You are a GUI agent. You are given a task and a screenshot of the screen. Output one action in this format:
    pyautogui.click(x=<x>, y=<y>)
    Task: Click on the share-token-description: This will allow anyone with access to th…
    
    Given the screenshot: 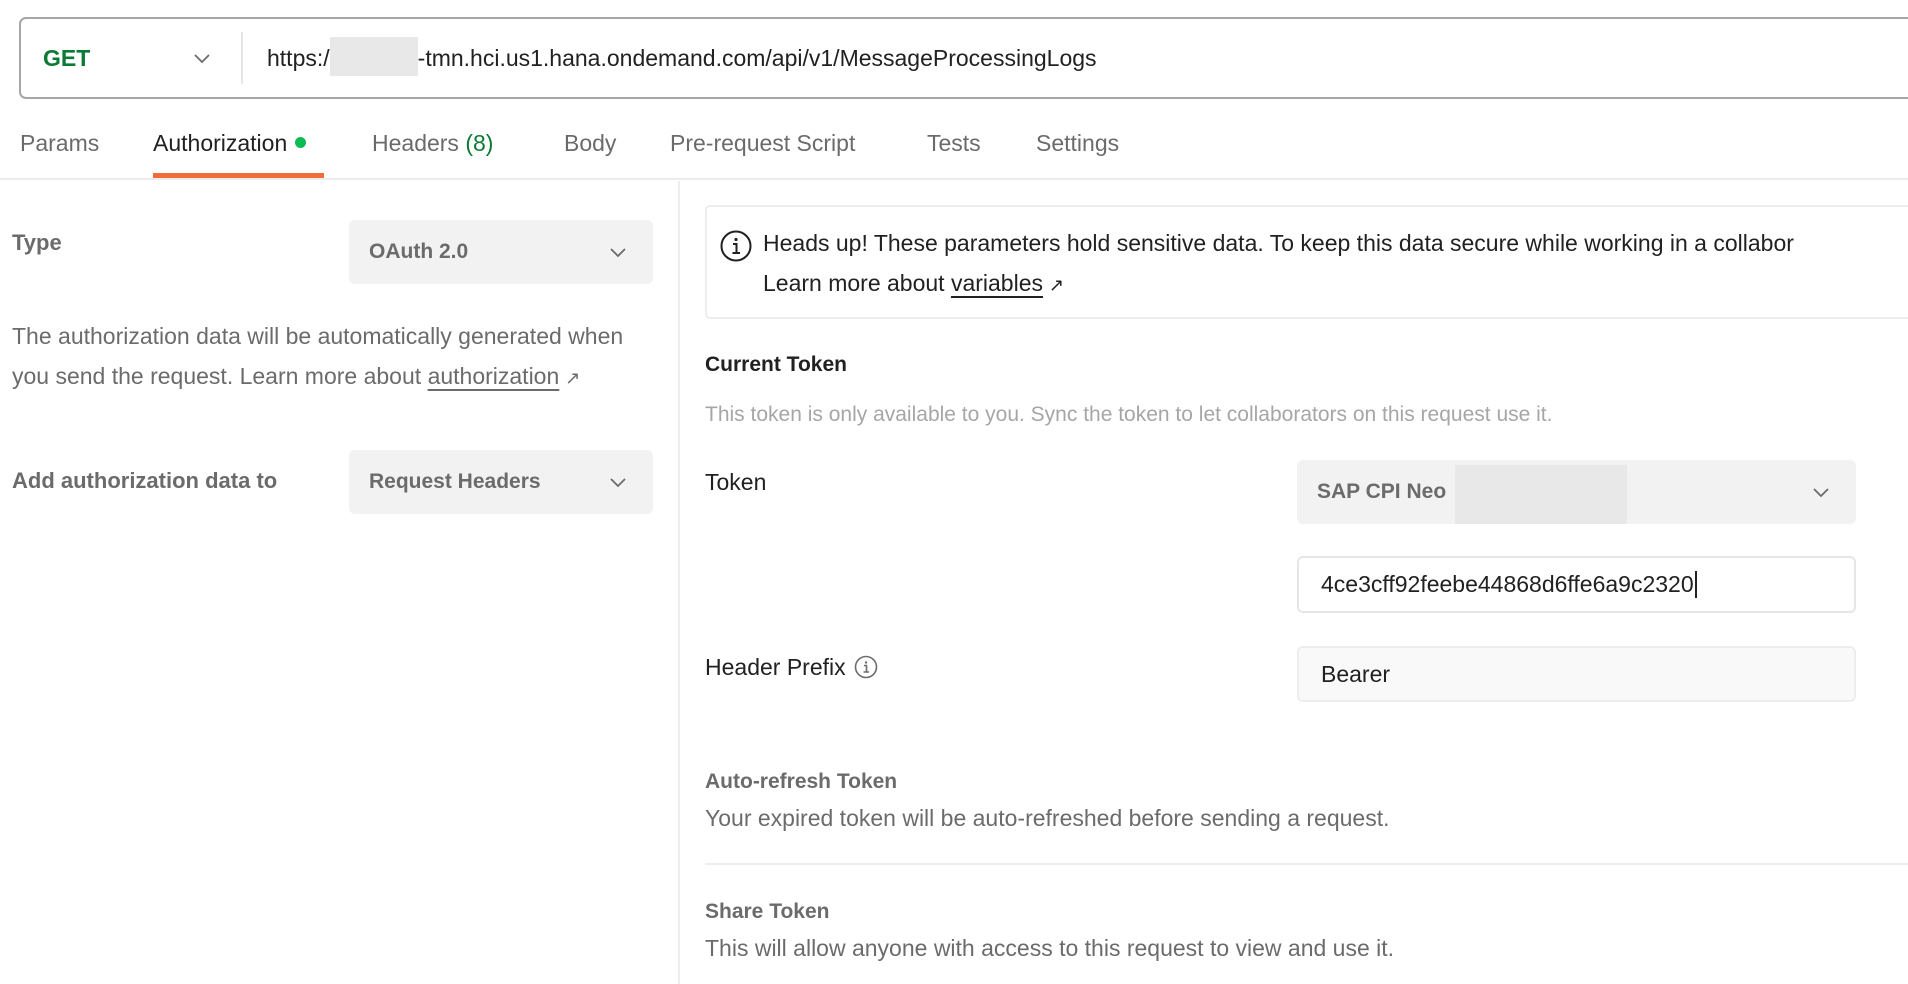 What is the action you would take?
    pyautogui.click(x=1050, y=948)
    